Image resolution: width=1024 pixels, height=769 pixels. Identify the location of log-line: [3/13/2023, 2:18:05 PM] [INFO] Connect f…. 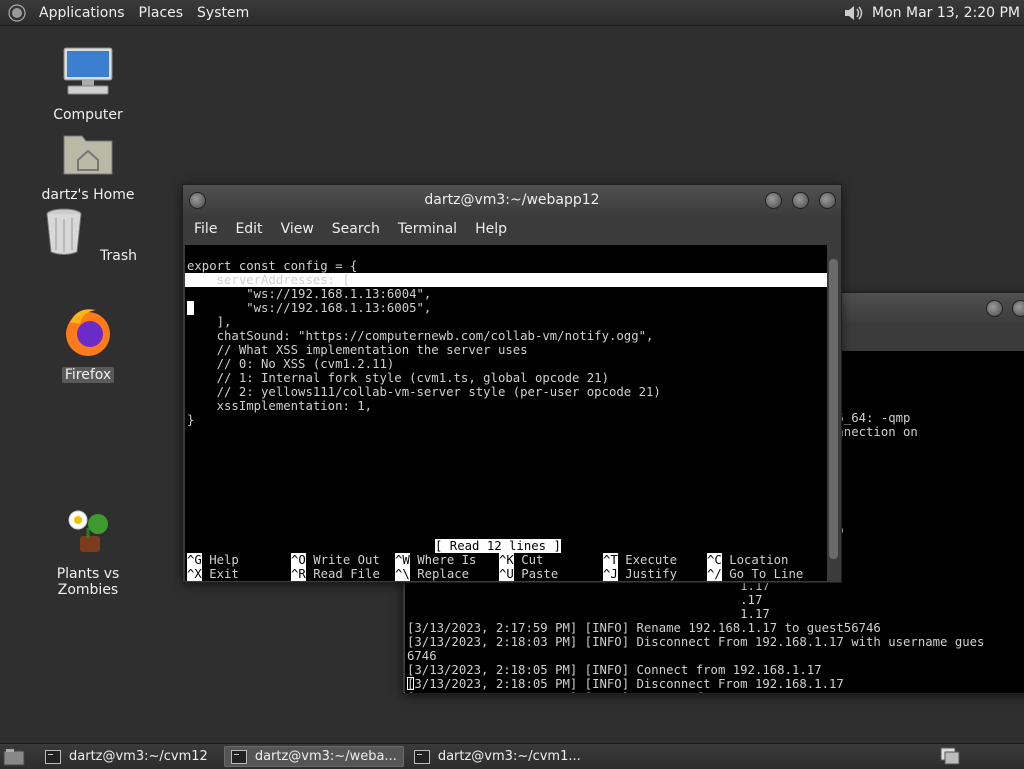
(614, 670).